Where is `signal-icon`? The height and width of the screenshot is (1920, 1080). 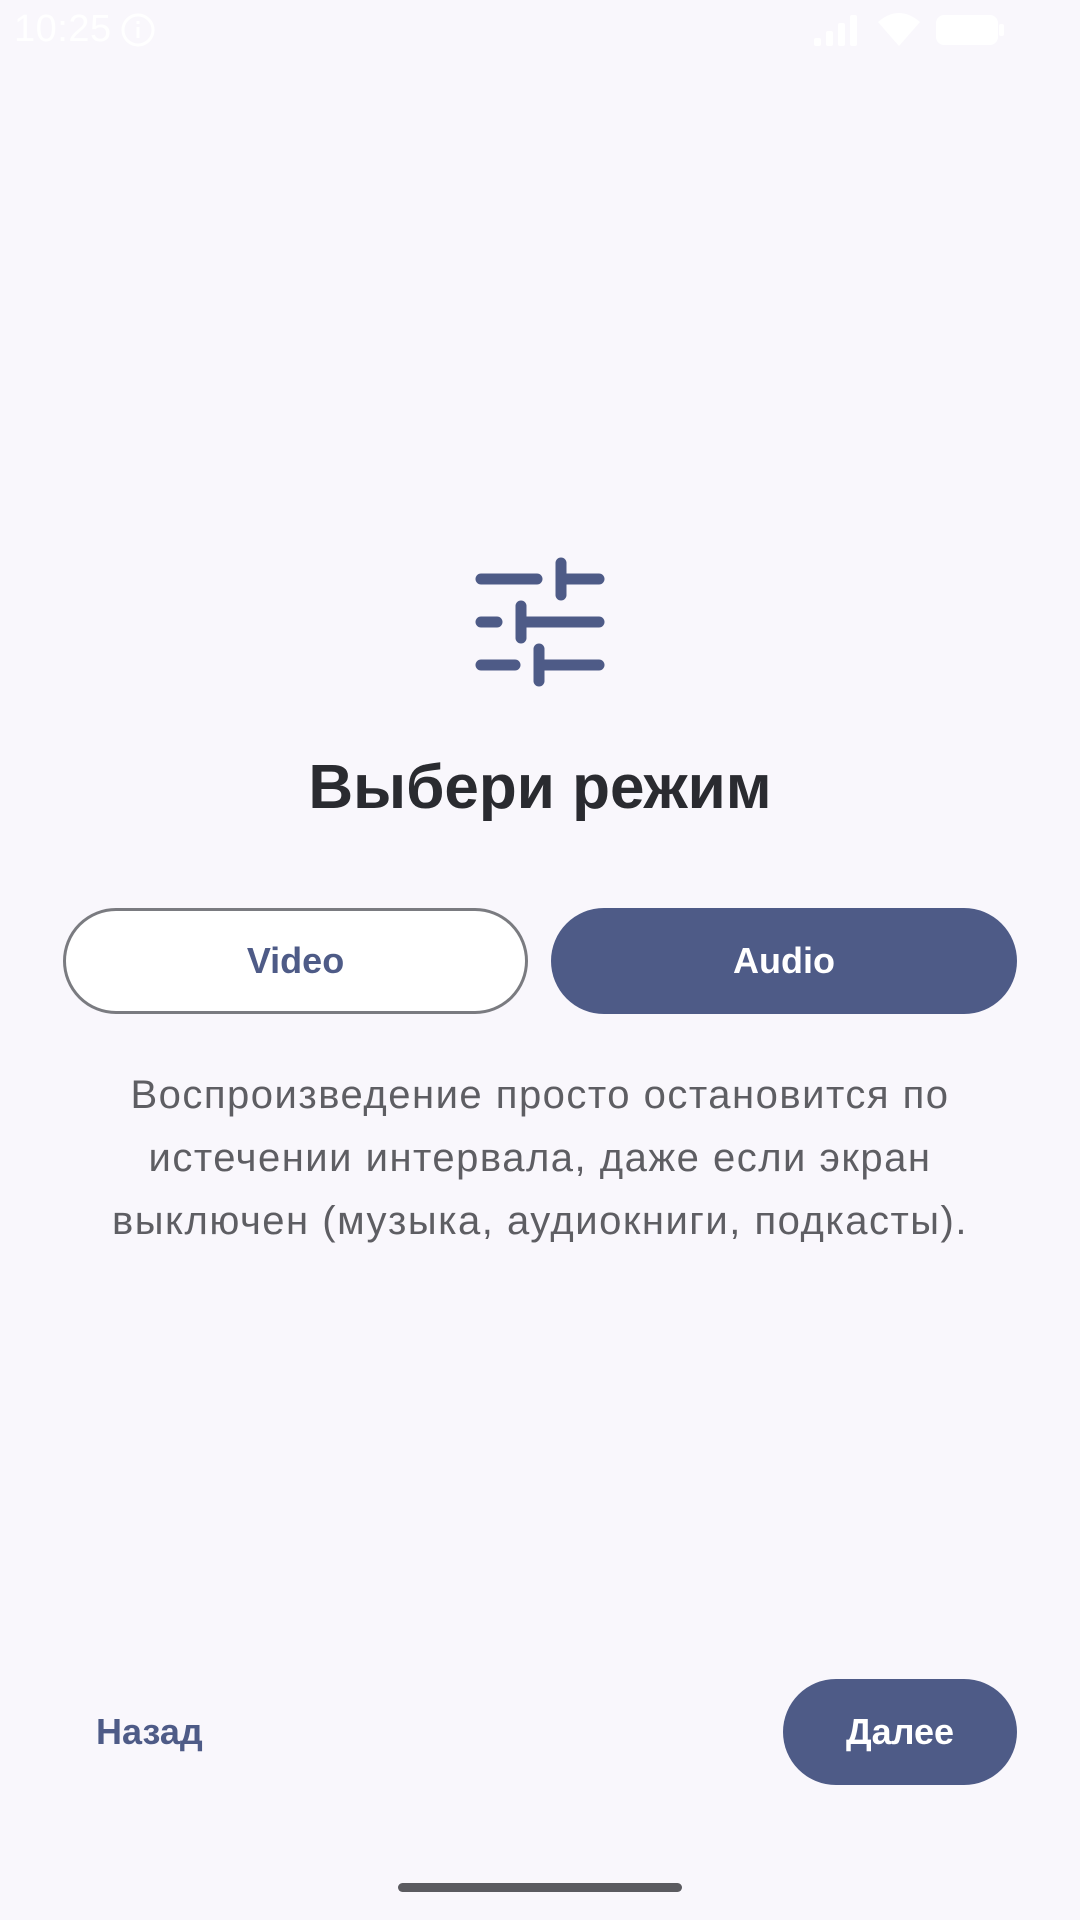 signal-icon is located at coordinates (835, 30).